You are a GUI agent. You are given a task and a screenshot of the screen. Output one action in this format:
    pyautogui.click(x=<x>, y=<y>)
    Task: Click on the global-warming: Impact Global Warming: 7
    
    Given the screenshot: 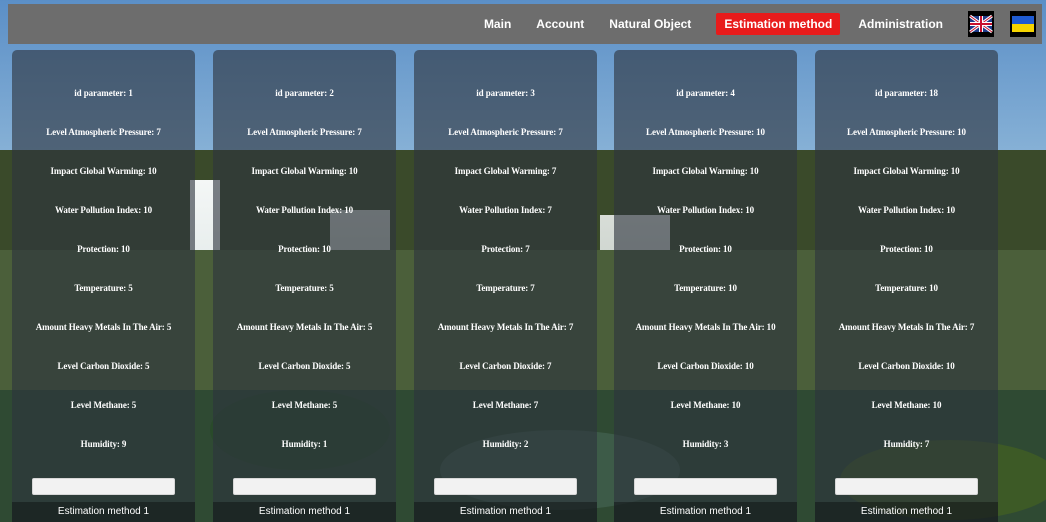 What is the action you would take?
    pyautogui.click(x=505, y=171)
    